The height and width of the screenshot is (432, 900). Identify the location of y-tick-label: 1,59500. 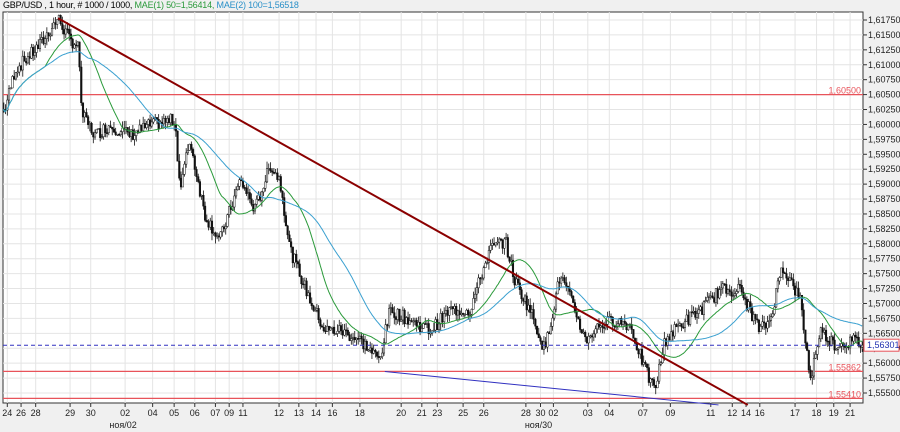
(884, 154).